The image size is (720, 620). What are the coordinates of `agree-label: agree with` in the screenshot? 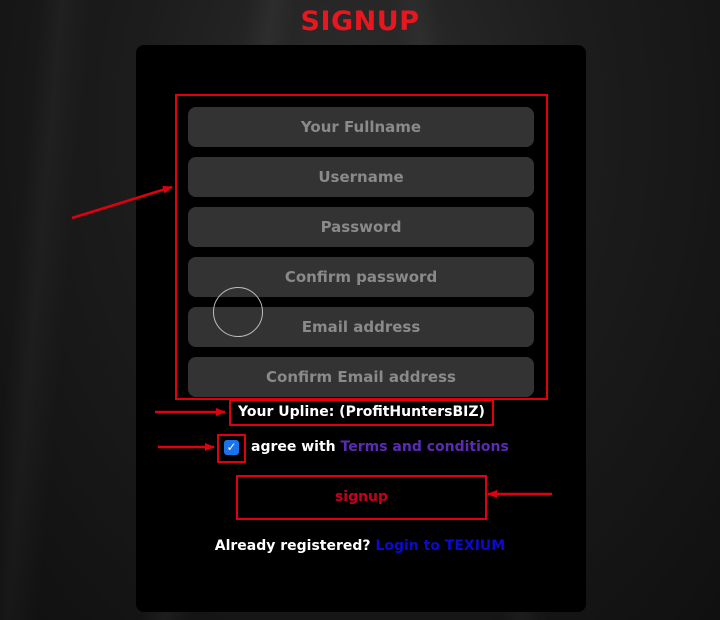 It's located at (296, 447).